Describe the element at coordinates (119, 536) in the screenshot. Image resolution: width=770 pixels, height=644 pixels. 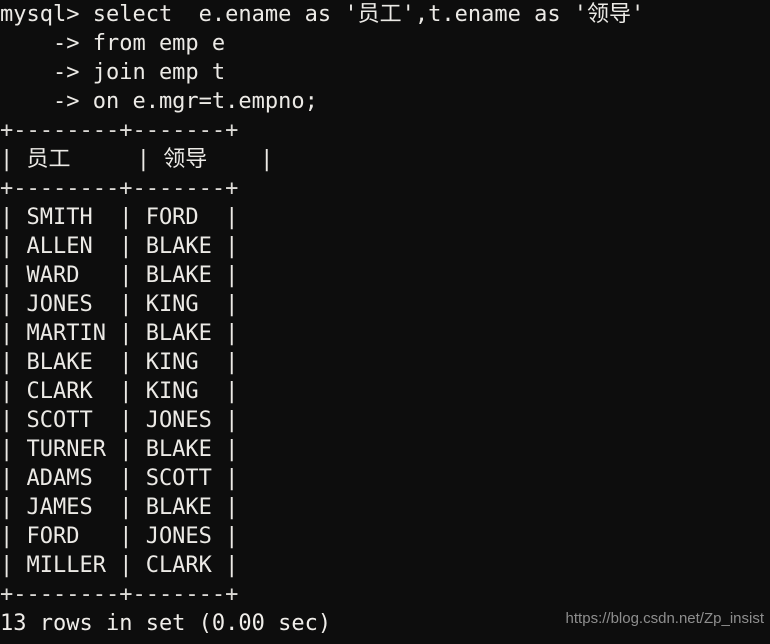
I see `table-row: | FORD | JONES |` at that location.